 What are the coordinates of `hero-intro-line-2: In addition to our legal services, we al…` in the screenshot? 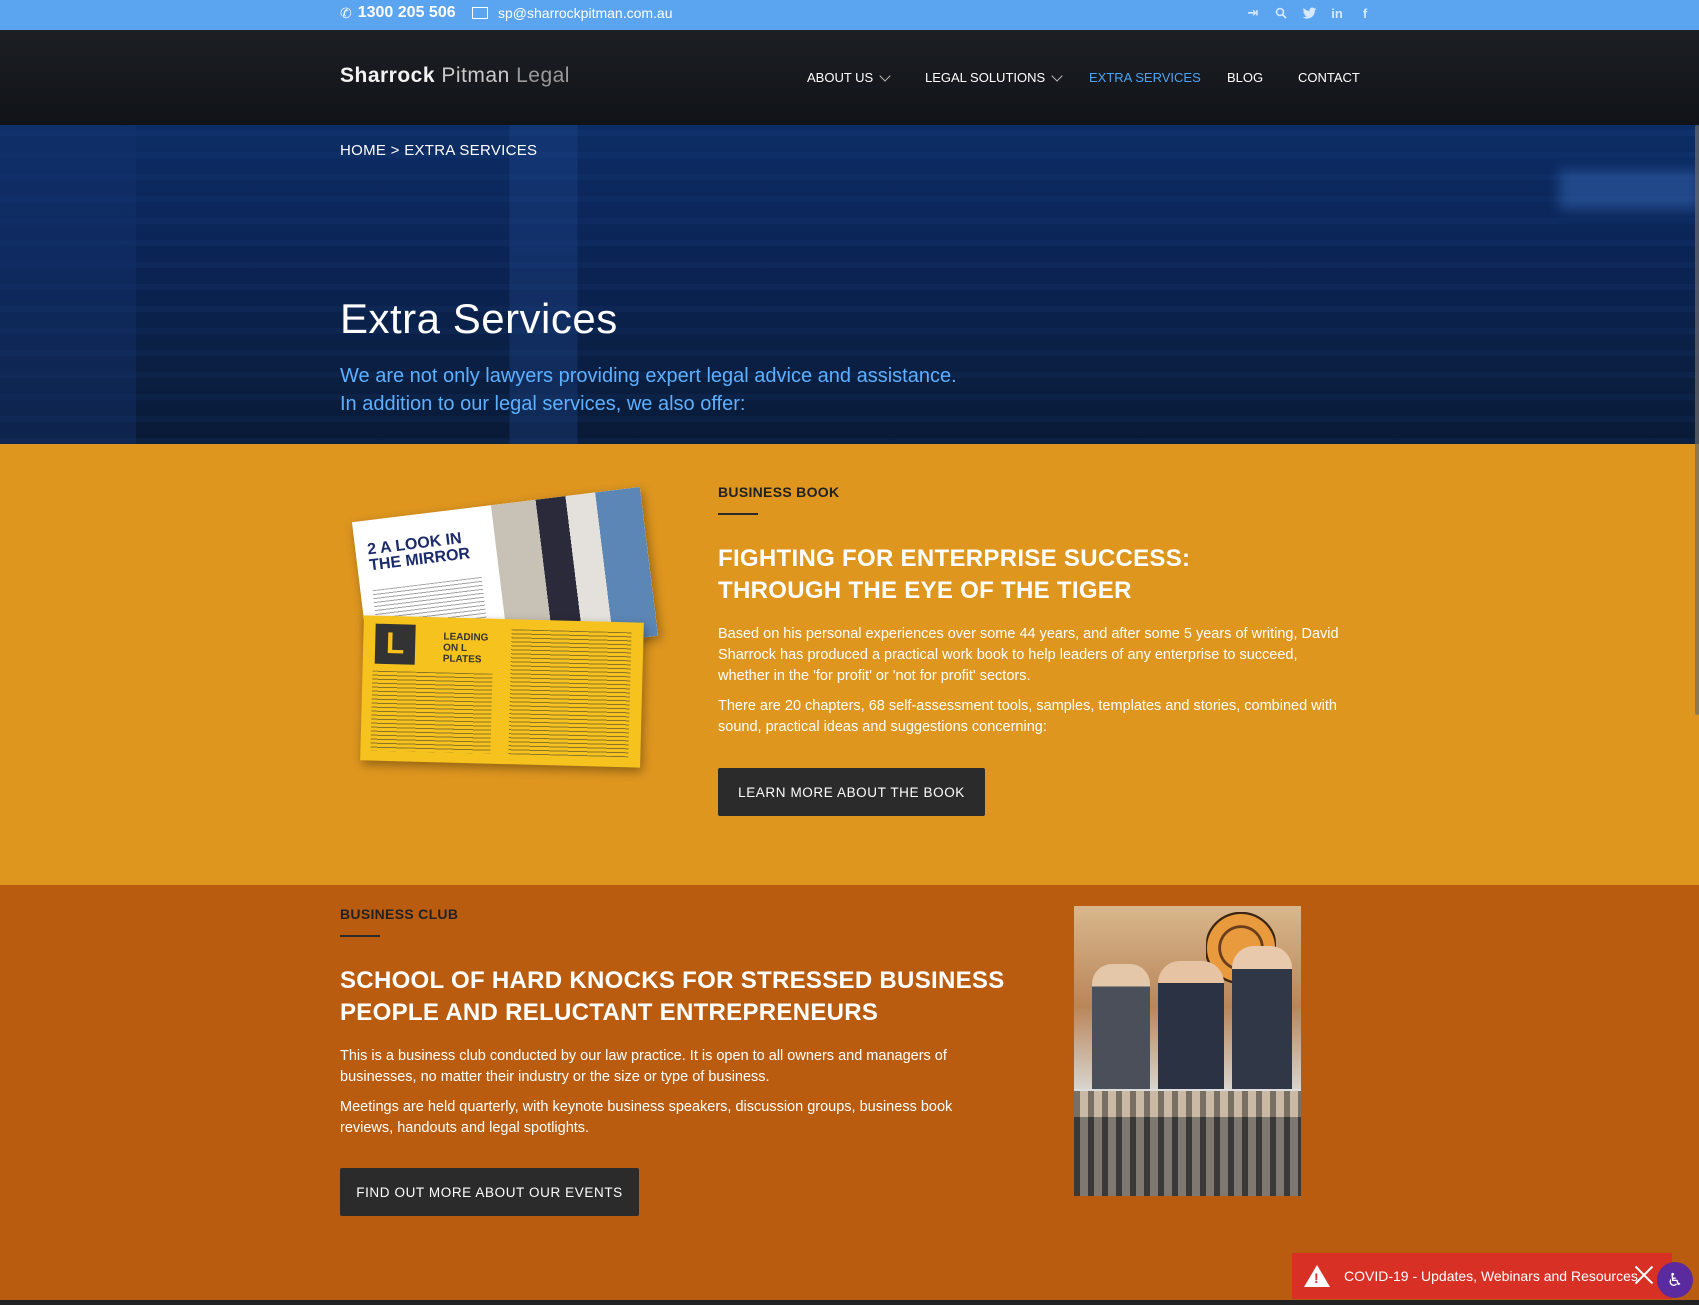 It's located at (543, 404).